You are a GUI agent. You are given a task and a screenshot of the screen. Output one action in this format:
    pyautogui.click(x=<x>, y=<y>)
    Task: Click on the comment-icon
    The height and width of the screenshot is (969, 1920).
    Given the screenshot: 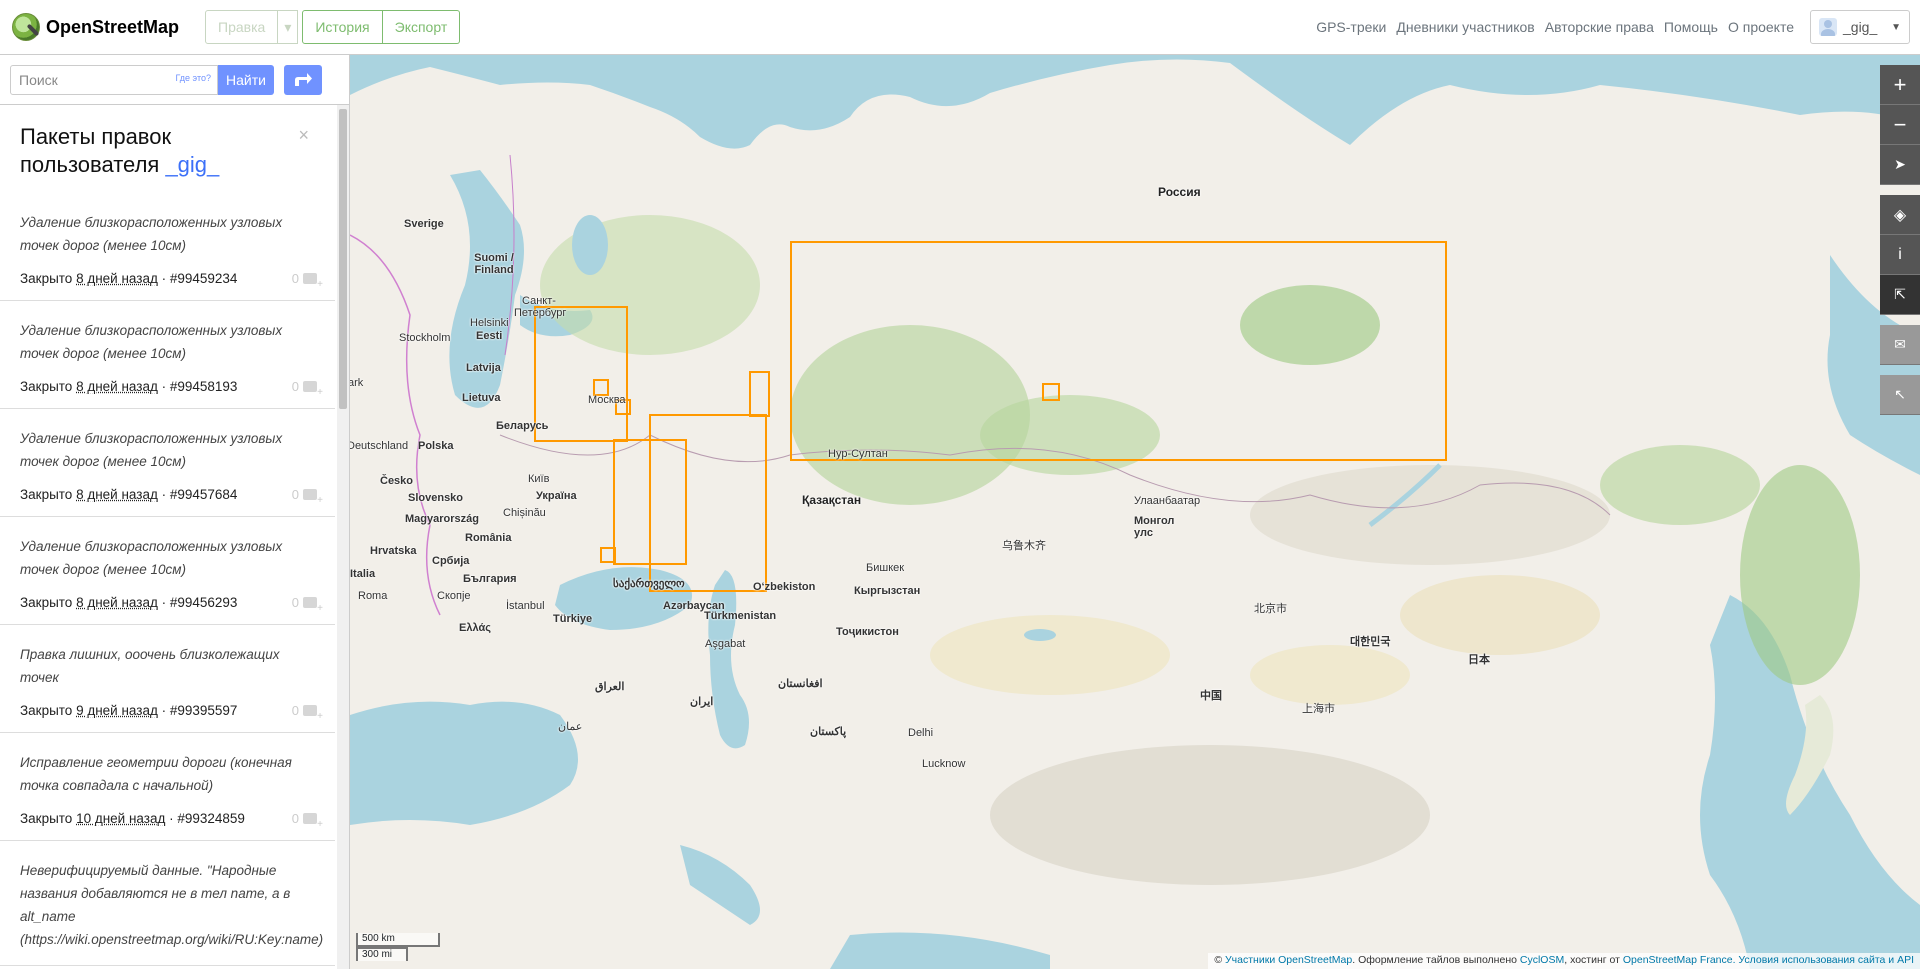 What is the action you would take?
    pyautogui.click(x=313, y=497)
    